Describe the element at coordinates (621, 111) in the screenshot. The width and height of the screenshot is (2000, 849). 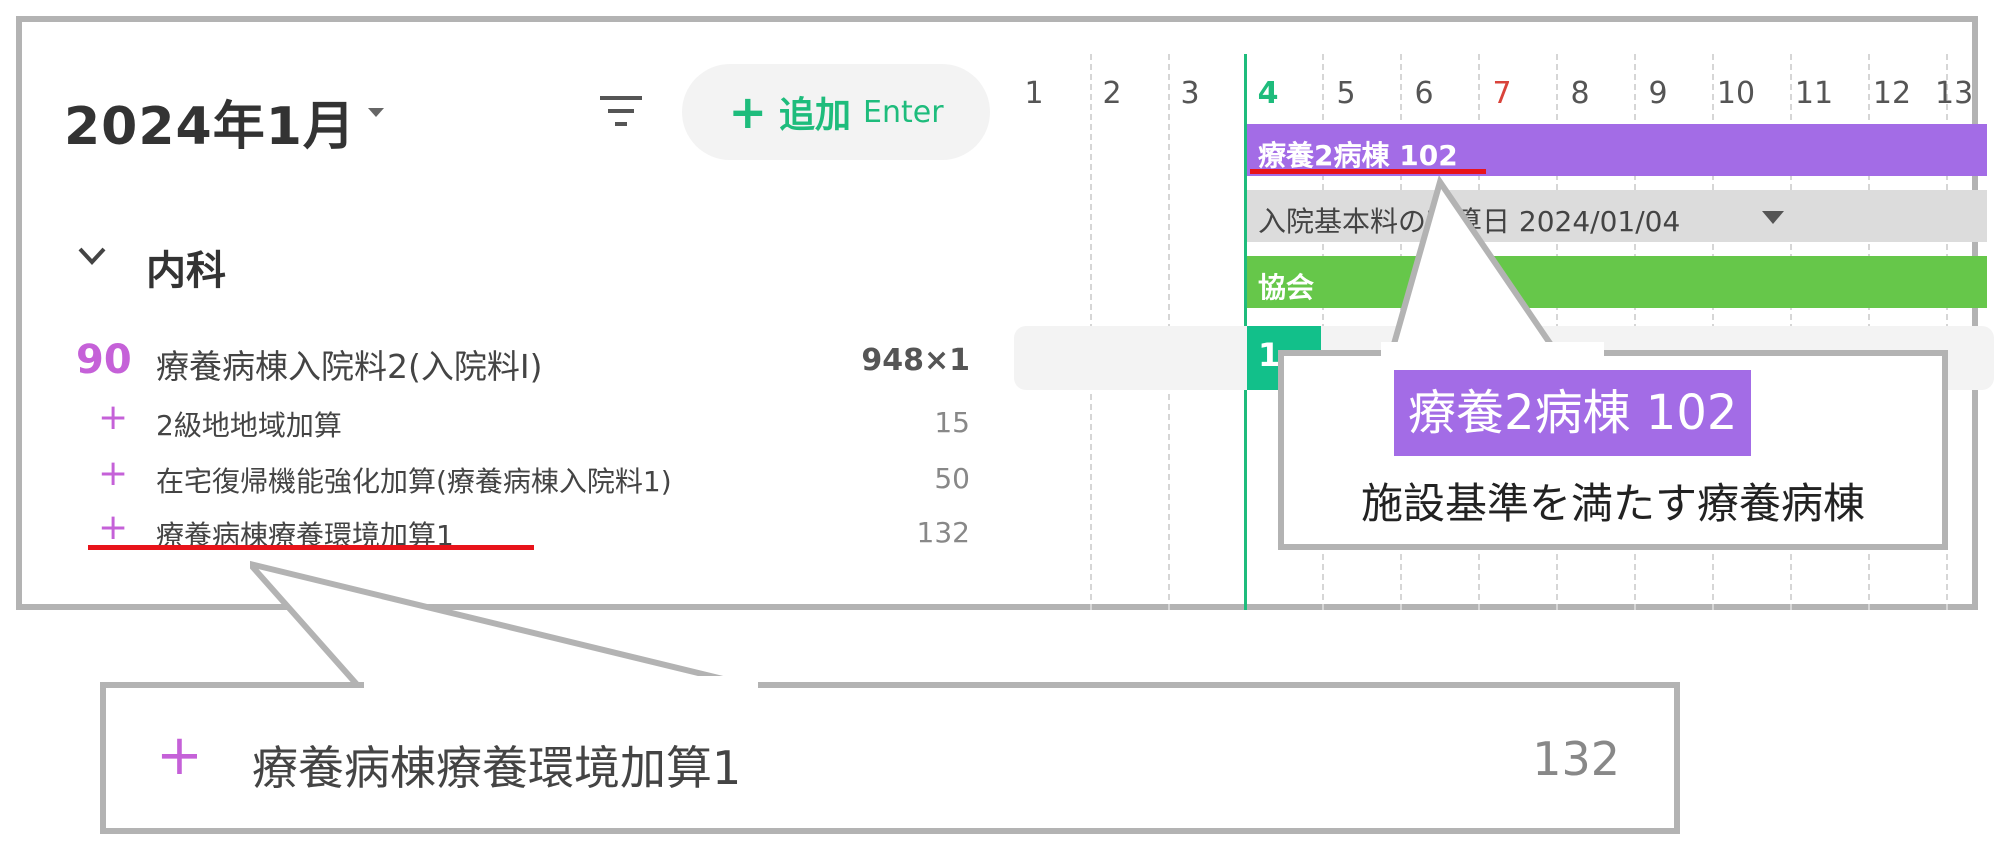
I see `filter-icon` at that location.